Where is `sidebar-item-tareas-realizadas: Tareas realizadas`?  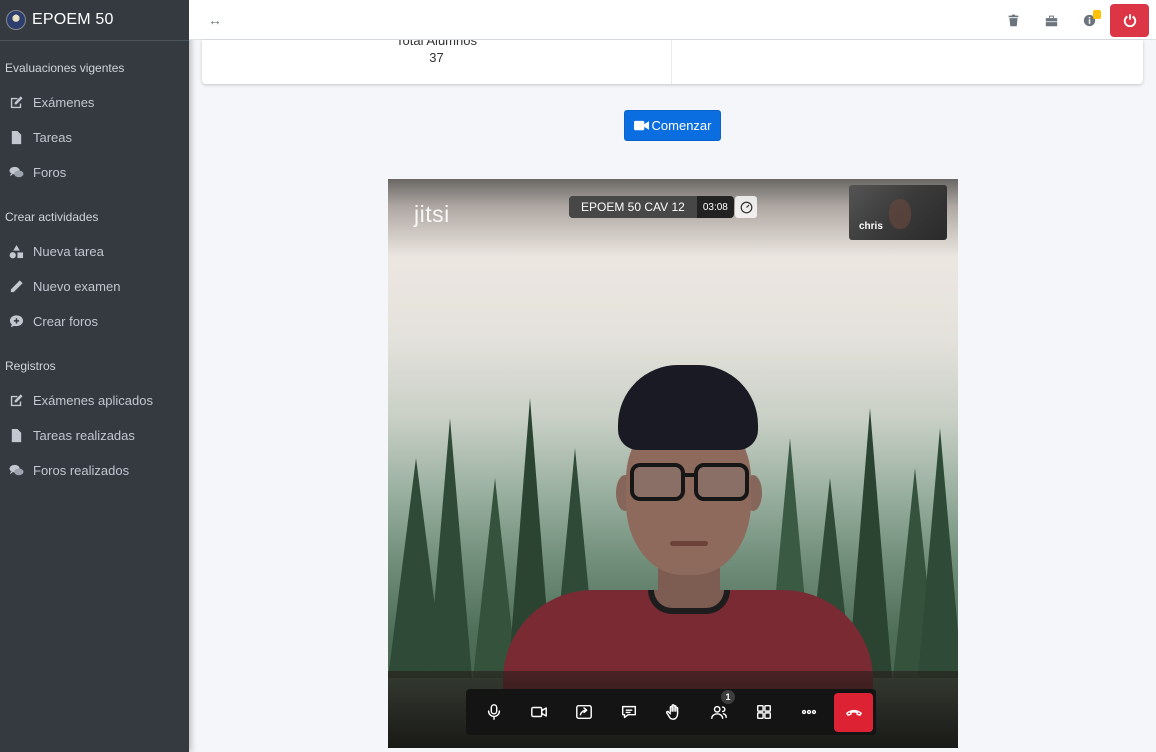
sidebar-item-tareas-realizadas: Tareas realizadas is located at coordinates (94, 435).